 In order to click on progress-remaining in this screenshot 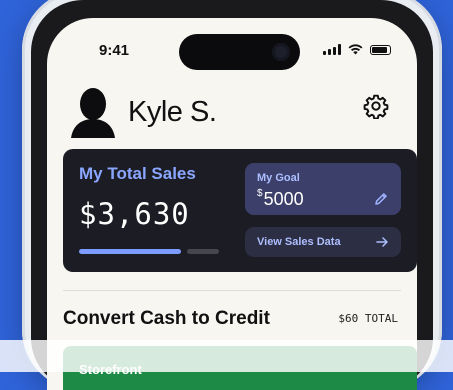, I will do `click(202, 251)`.